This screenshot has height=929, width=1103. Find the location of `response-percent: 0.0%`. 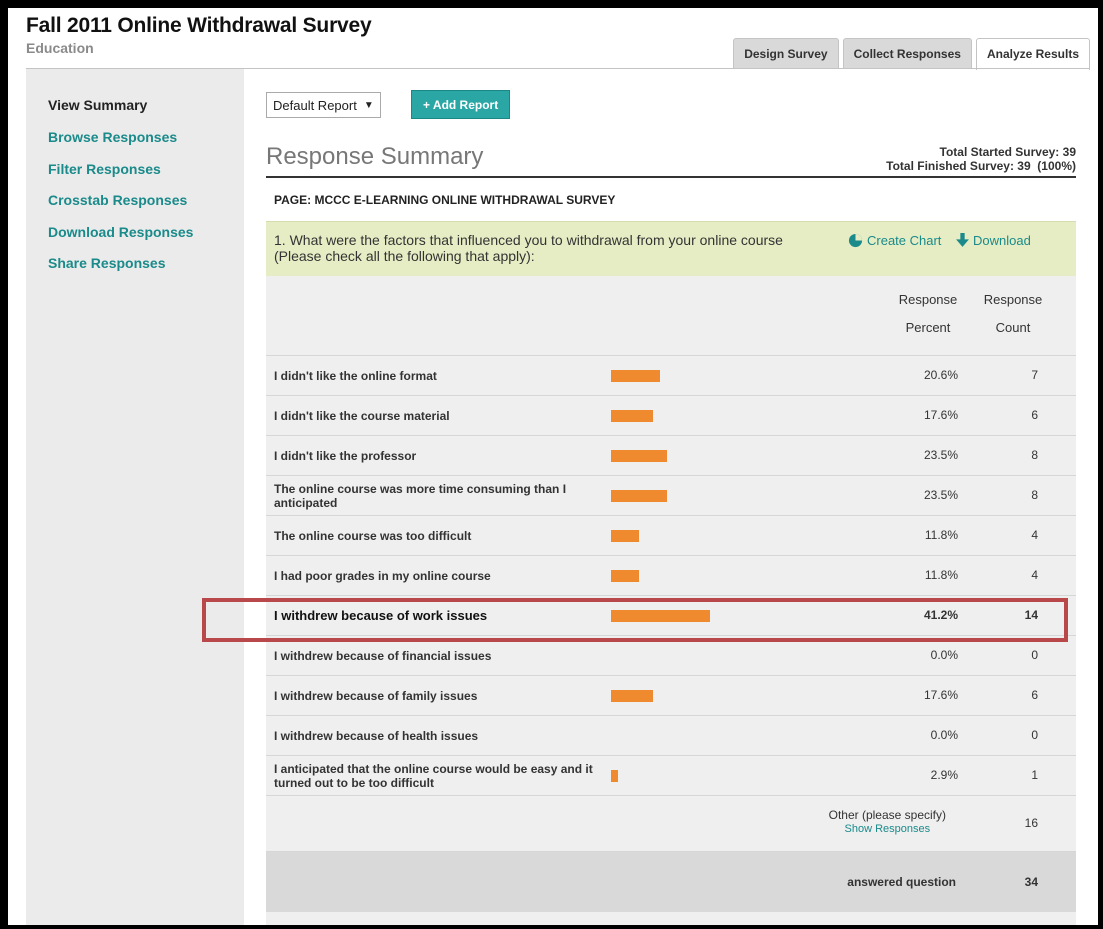

response-percent: 0.0% is located at coordinates (944, 735).